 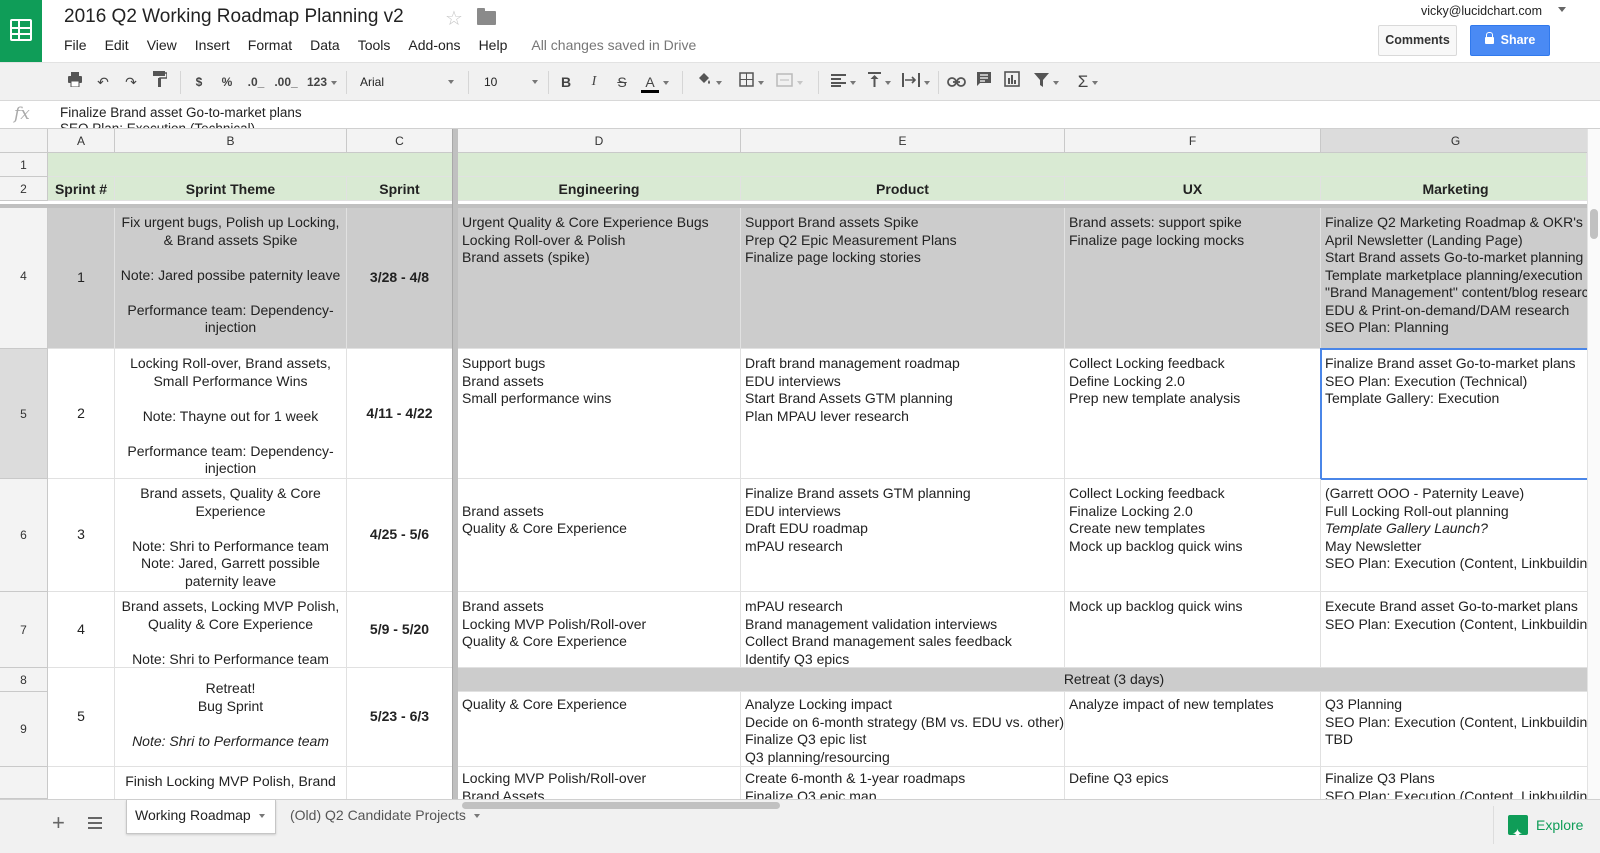 I want to click on cell-ux: Analyze impact of new templates, so click(x=1193, y=729).